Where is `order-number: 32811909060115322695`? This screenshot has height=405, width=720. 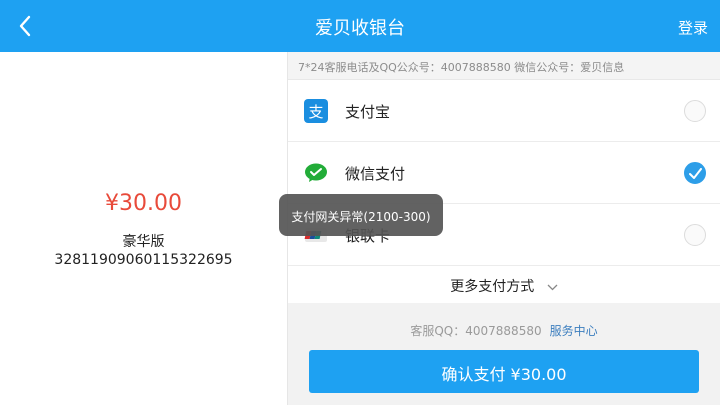
order-number: 32811909060115322695 is located at coordinates (143, 260).